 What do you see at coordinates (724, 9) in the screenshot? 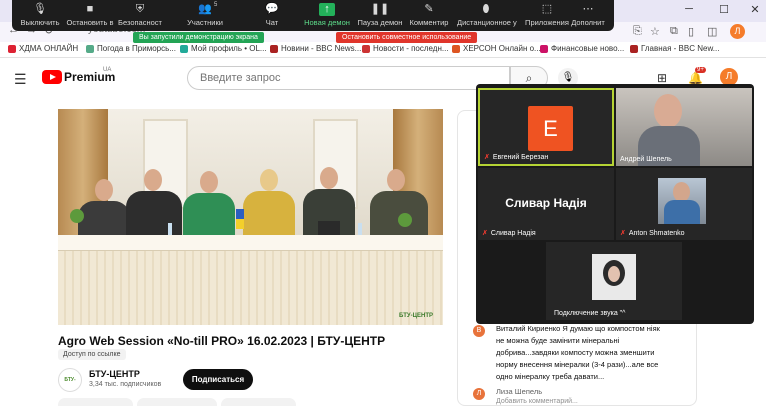
I see `maximize-icon: ☐` at bounding box center [724, 9].